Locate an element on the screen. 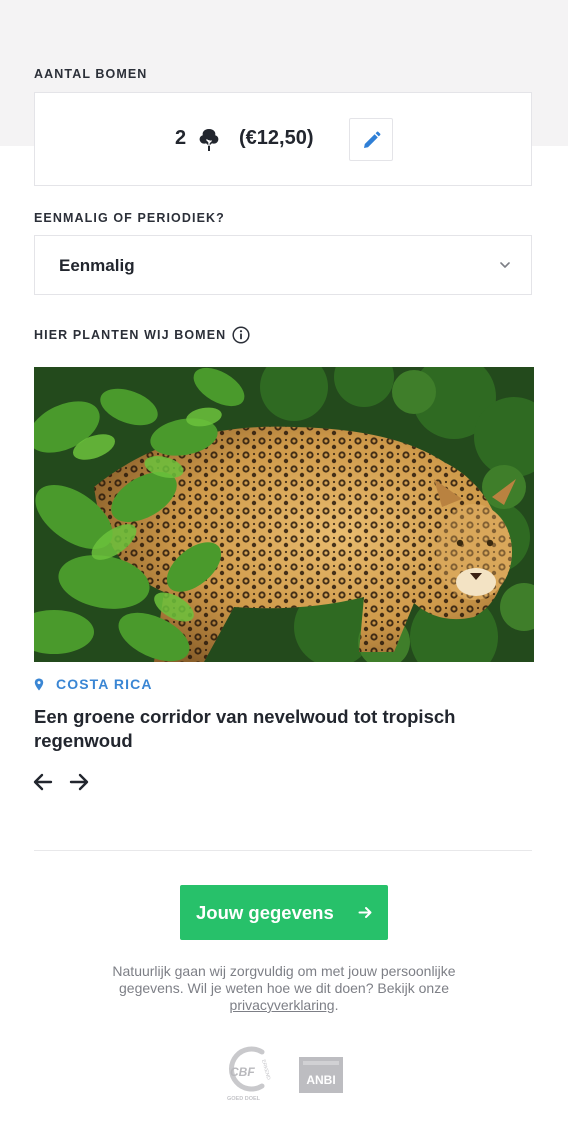 The image size is (568, 1144). continue-button: Jouw gegevens is located at coordinates (284, 912).